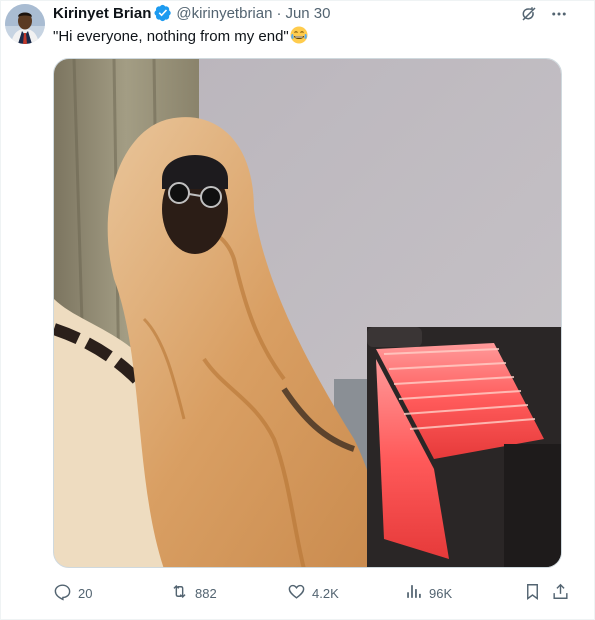 This screenshot has width=595, height=620. I want to click on avatar-image, so click(25, 24).